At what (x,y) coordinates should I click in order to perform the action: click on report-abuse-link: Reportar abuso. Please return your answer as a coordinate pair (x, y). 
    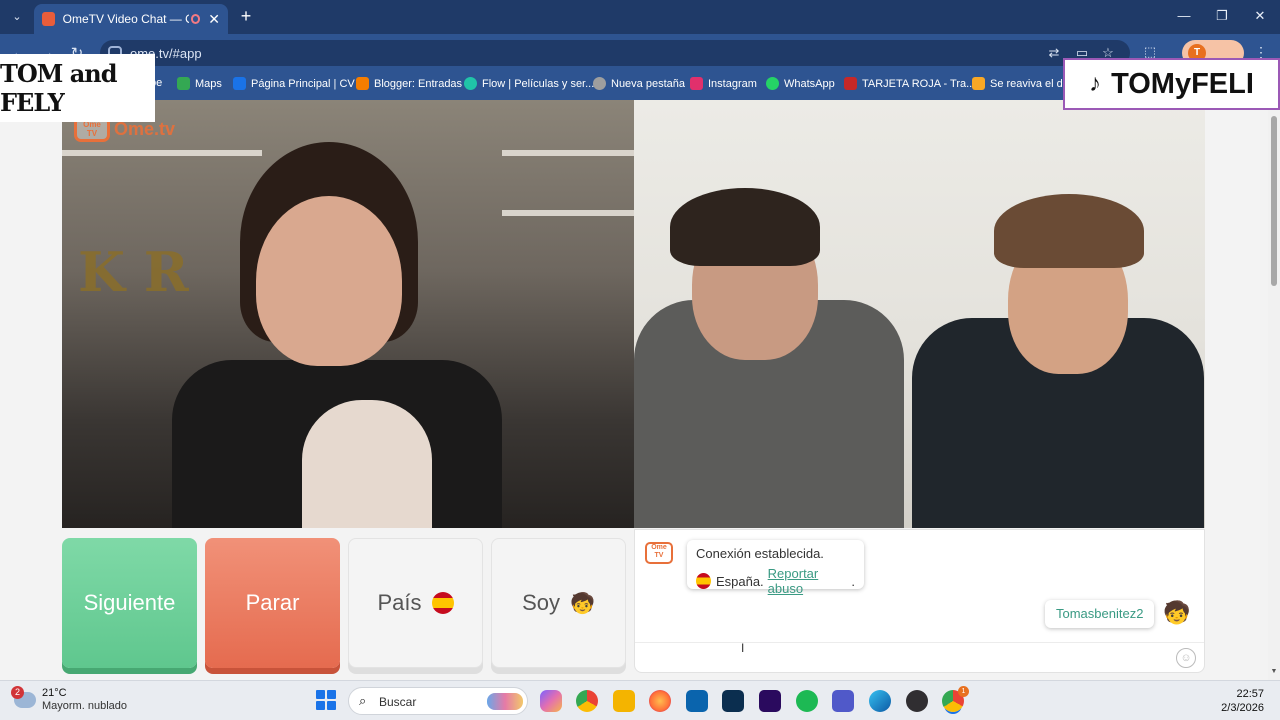
    Looking at the image, I should click on (810, 581).